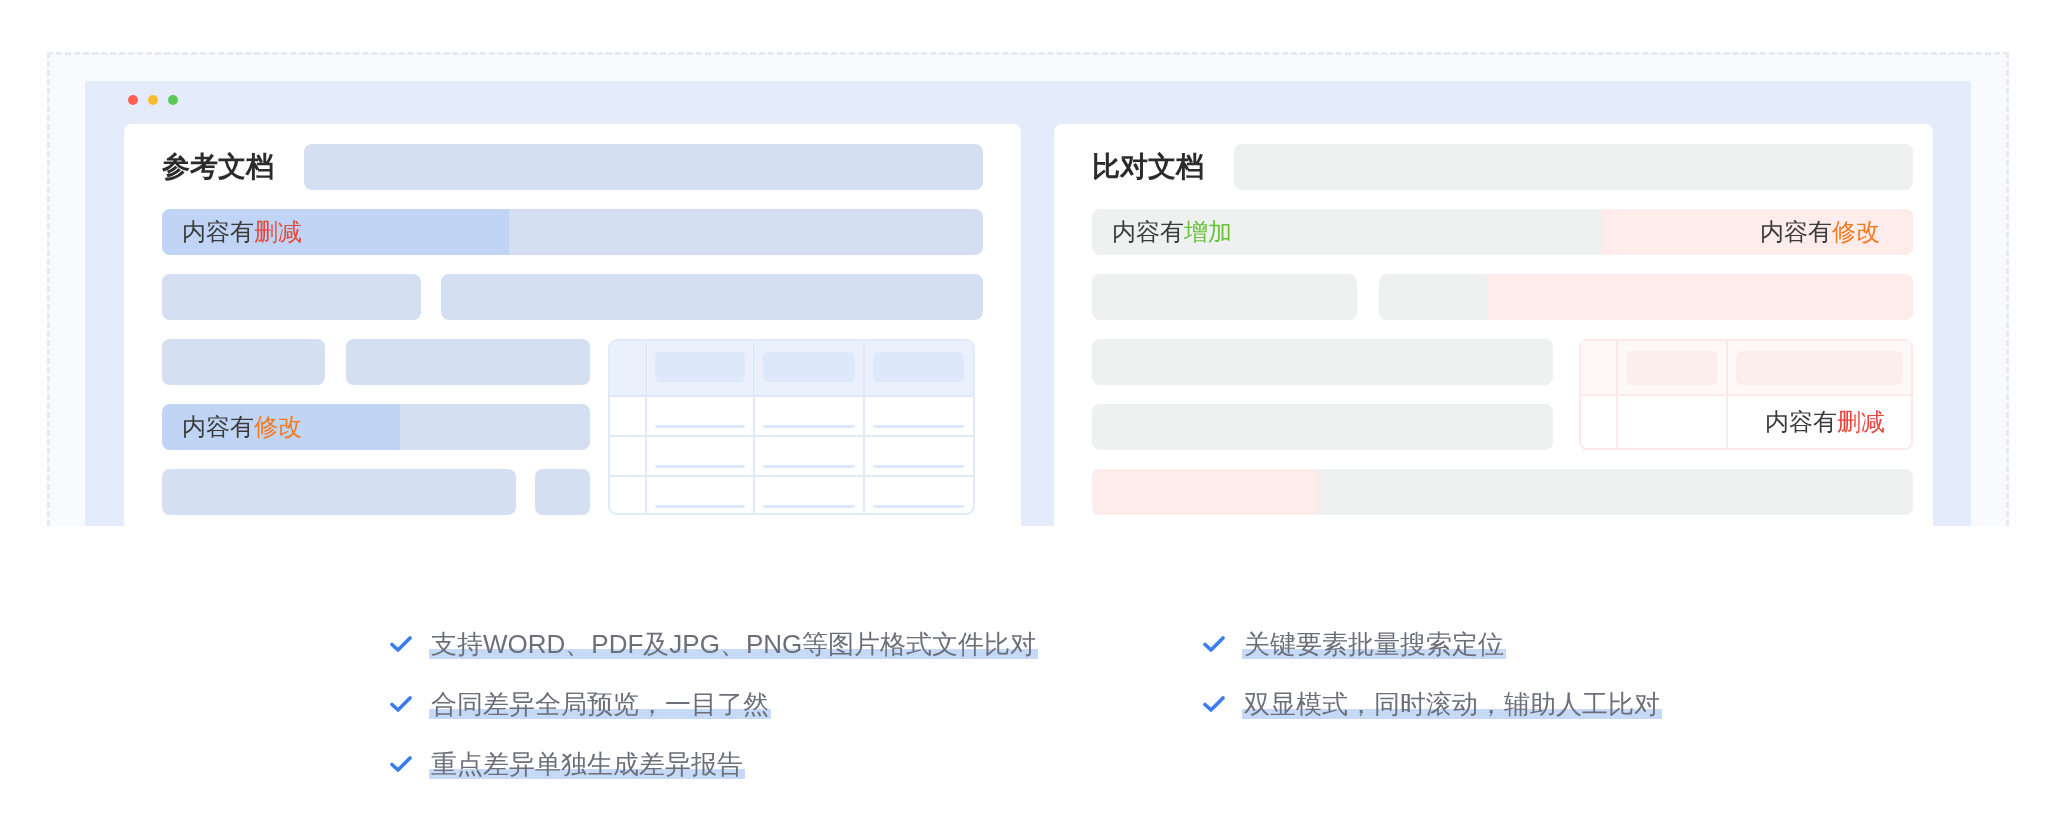  Describe the element at coordinates (562, 492) in the screenshot. I see `placeholder-bar` at that location.